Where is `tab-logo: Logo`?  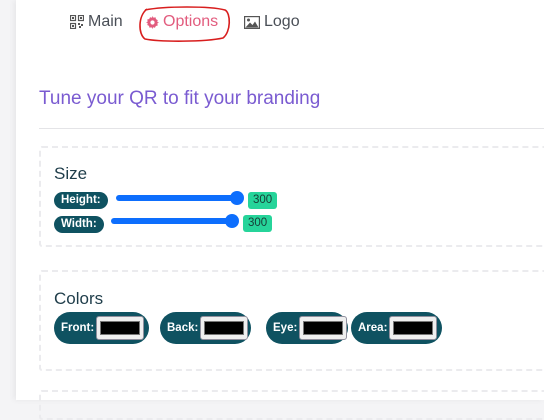
tab-logo: Logo is located at coordinates (272, 22).